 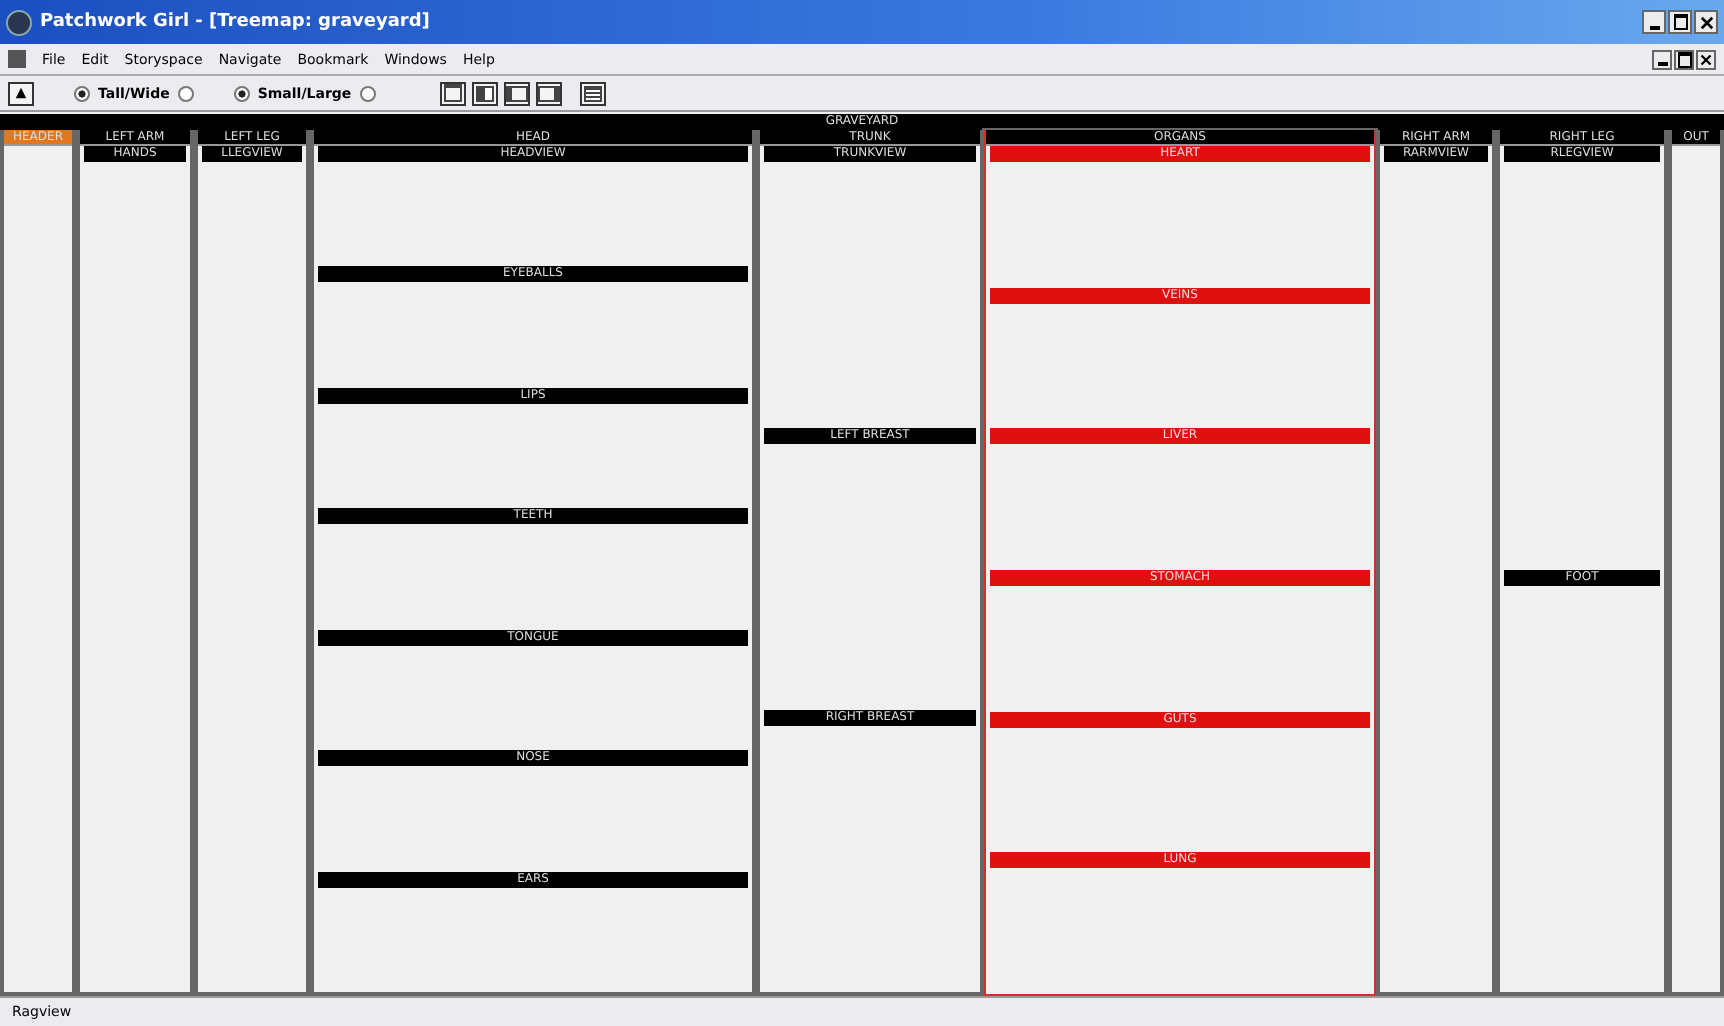 I want to click on app-icon, so click(x=19, y=22).